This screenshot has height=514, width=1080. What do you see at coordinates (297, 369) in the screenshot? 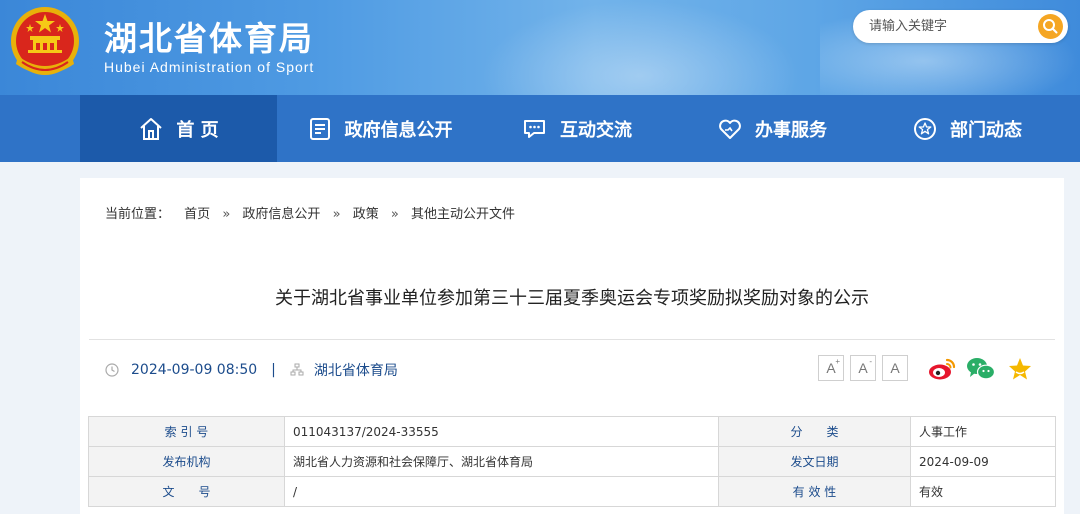
I see `organization-icon` at bounding box center [297, 369].